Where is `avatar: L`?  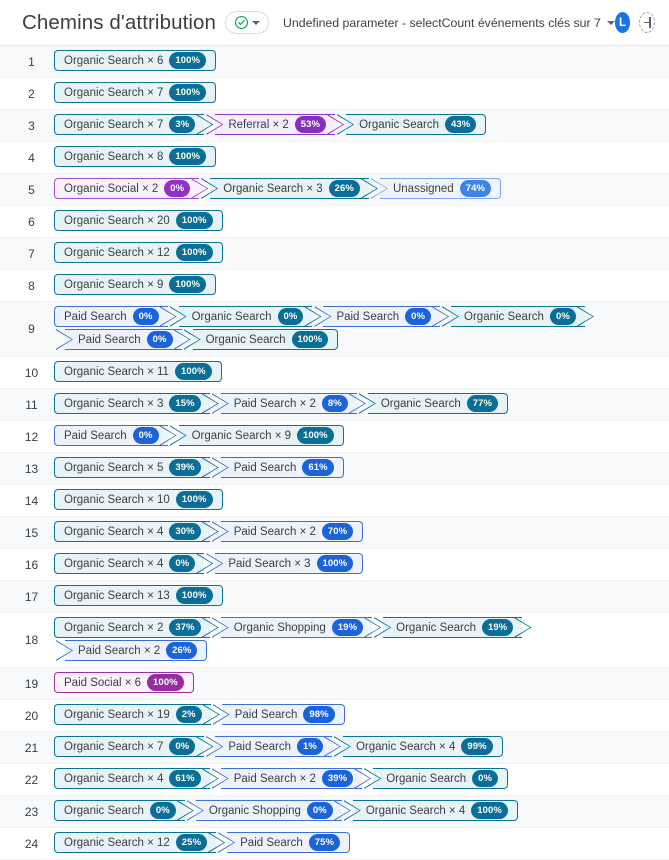
avatar: L is located at coordinates (622, 22).